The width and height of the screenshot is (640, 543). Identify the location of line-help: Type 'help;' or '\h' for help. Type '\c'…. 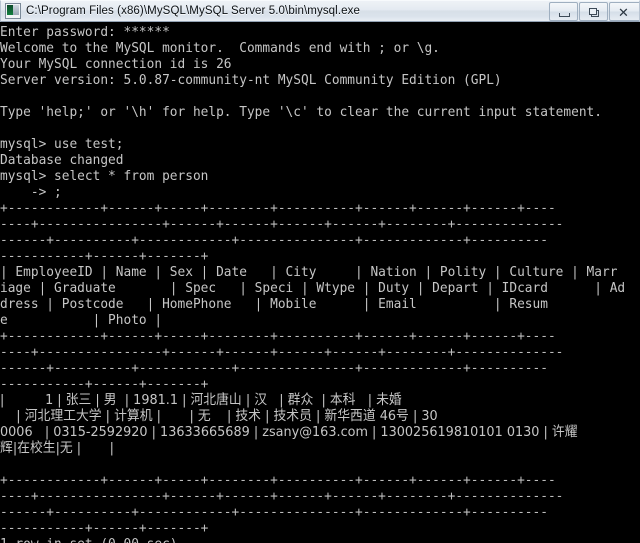
(301, 112).